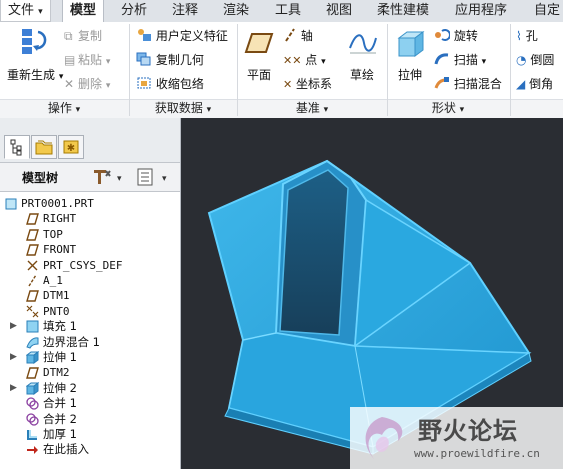 This screenshot has width=563, height=469. What do you see at coordinates (56, 373) in the screenshot?
I see `tree-item-label: DTM2` at bounding box center [56, 373].